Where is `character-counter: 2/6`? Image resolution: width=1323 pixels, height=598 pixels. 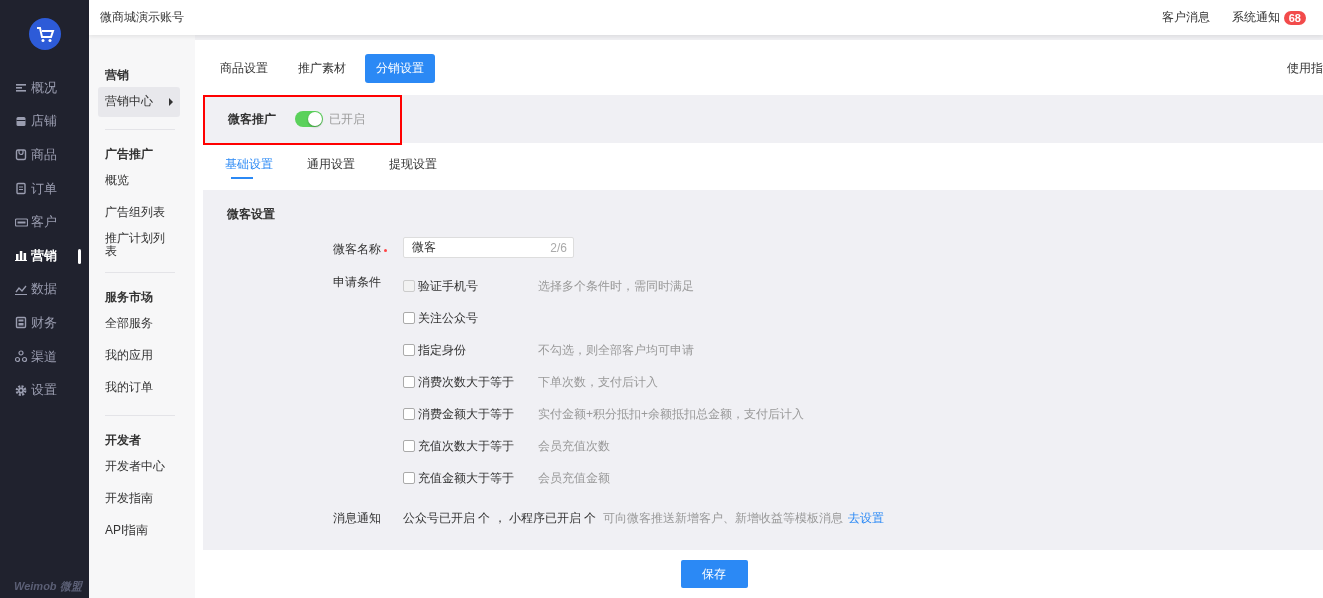 character-counter: 2/6 is located at coordinates (558, 247).